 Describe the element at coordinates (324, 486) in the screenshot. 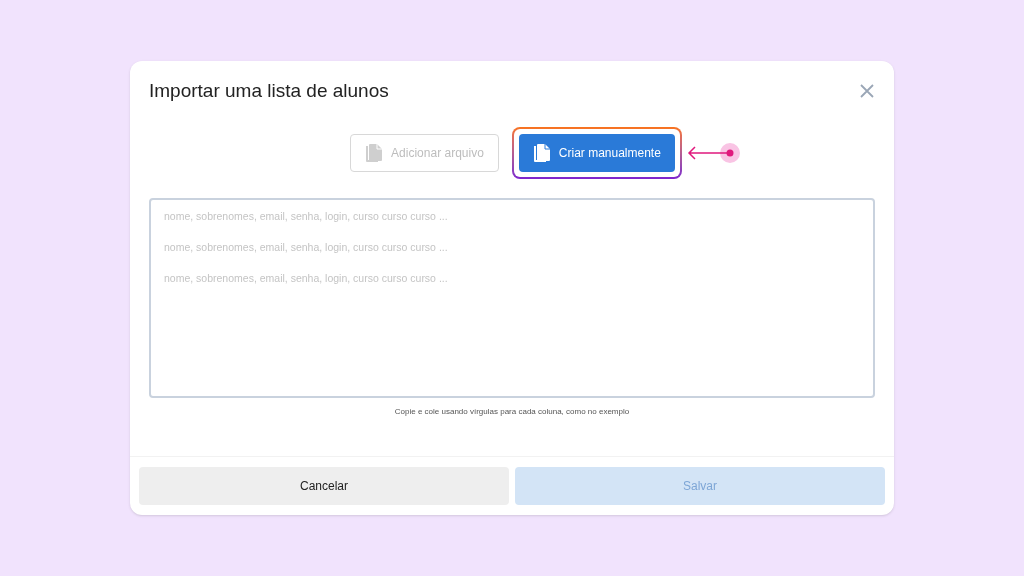

I see `cancel-button: Cancelar` at that location.